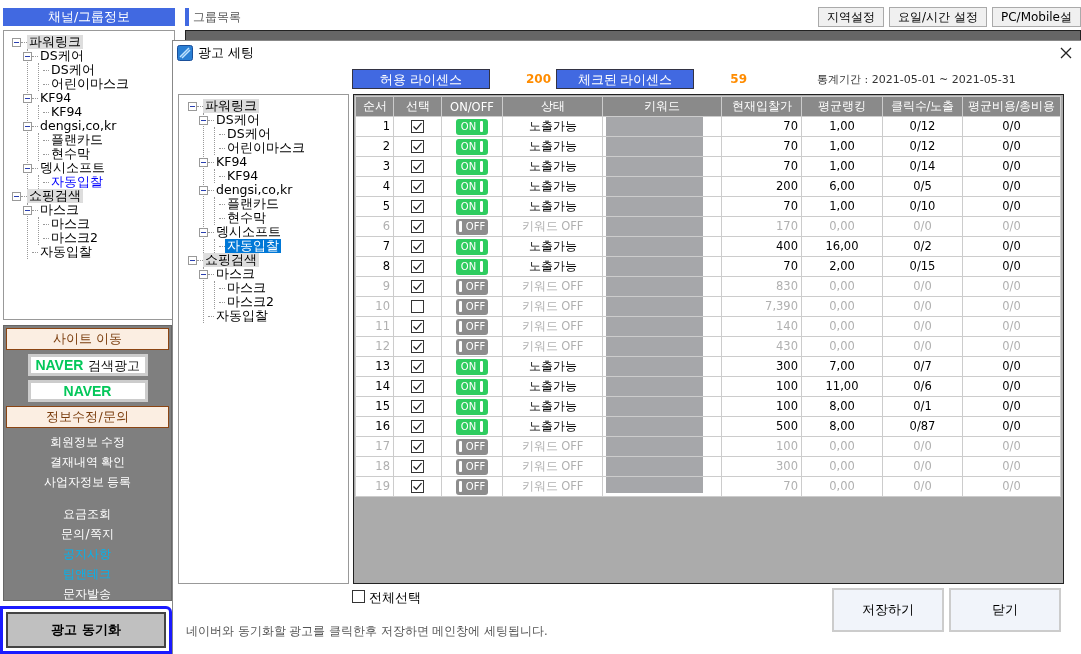 Image resolution: width=1081 pixels, height=654 pixels. What do you see at coordinates (374, 466) in the screenshot?
I see `table-cell: 18` at bounding box center [374, 466].